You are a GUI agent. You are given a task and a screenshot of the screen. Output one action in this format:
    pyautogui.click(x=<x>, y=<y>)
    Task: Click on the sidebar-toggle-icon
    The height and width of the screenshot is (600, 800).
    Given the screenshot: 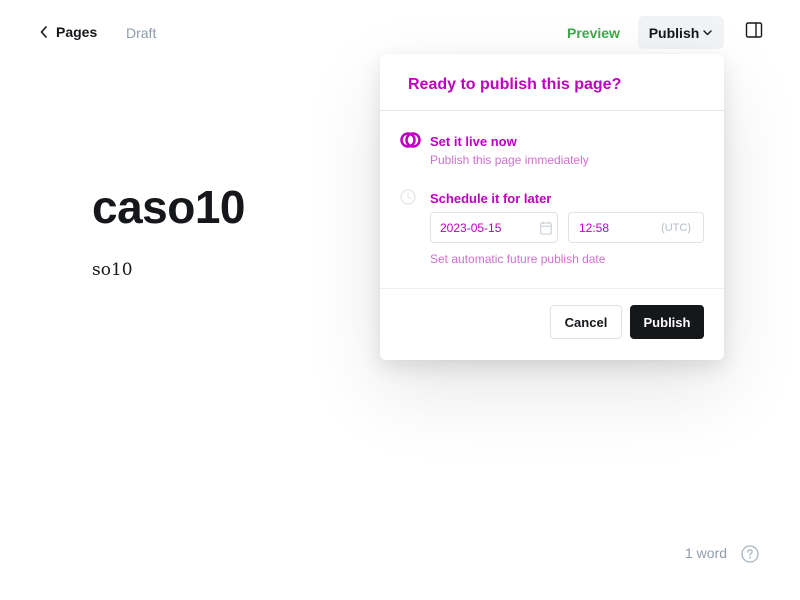 What is the action you would take?
    pyautogui.click(x=754, y=30)
    